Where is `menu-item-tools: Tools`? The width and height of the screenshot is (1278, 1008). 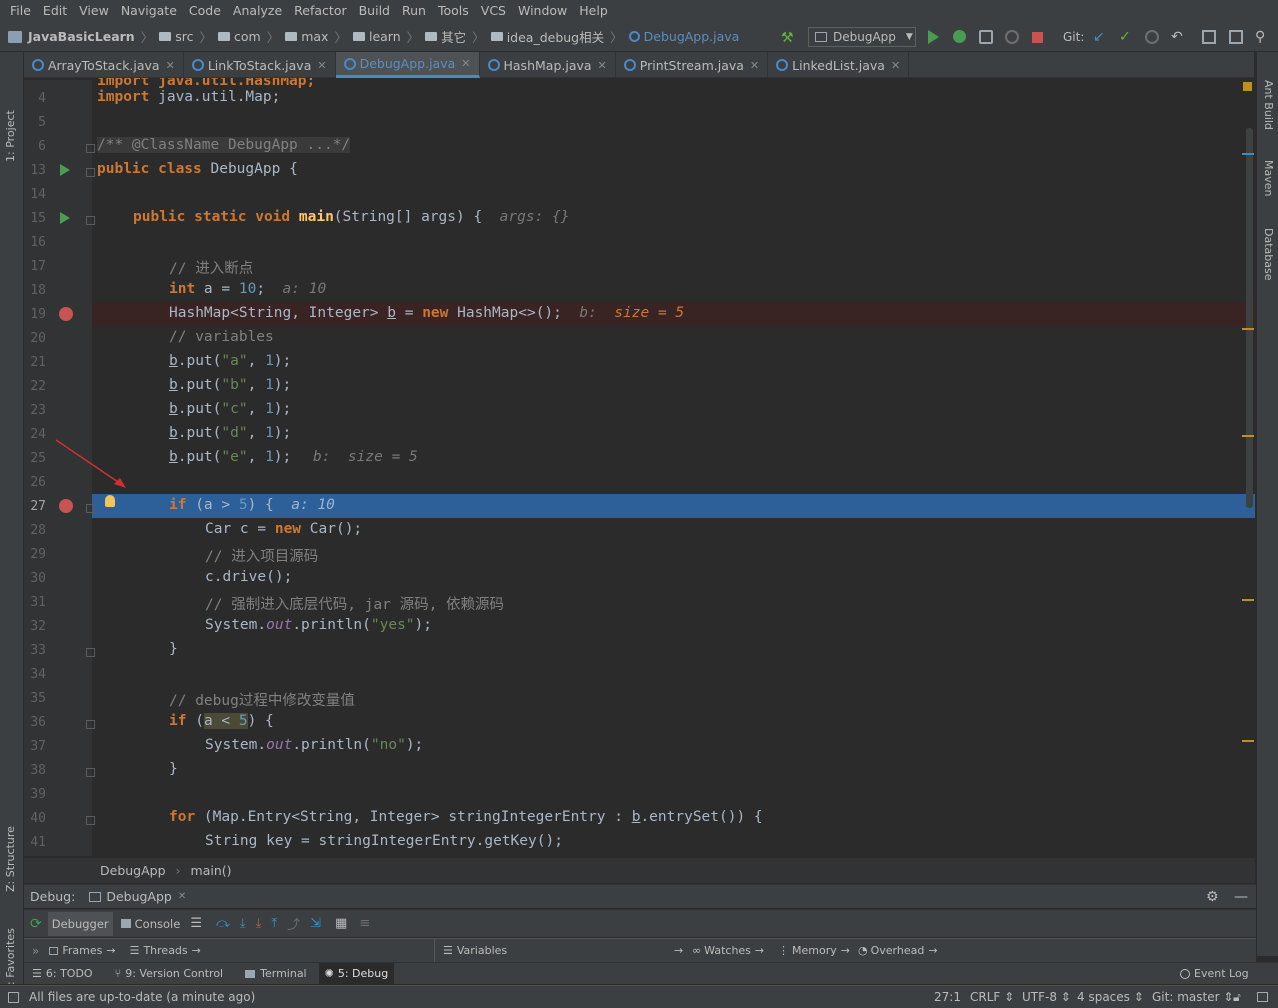
menu-item-tools: Tools is located at coordinates (453, 11).